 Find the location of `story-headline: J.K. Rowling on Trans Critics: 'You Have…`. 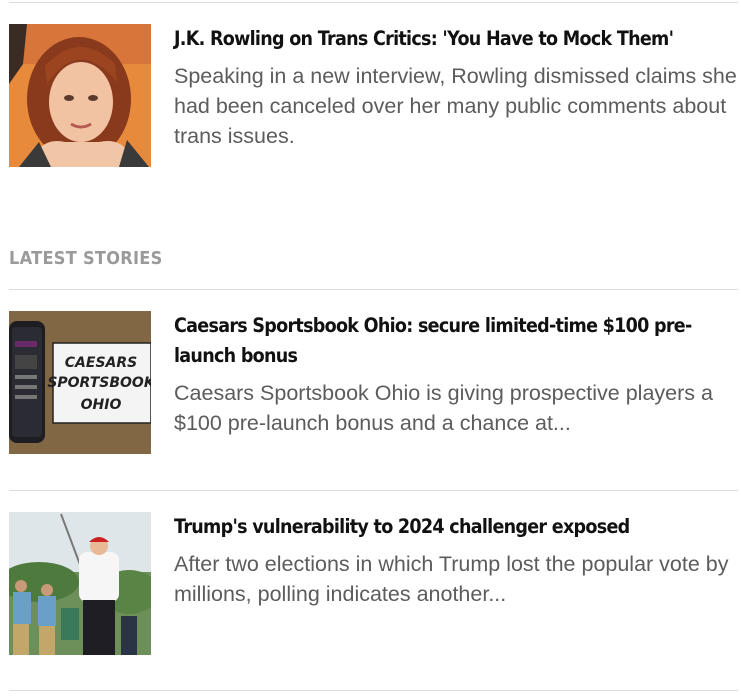

story-headline: J.K. Rowling on Trans Critics: 'You Have… is located at coordinates (457, 39).